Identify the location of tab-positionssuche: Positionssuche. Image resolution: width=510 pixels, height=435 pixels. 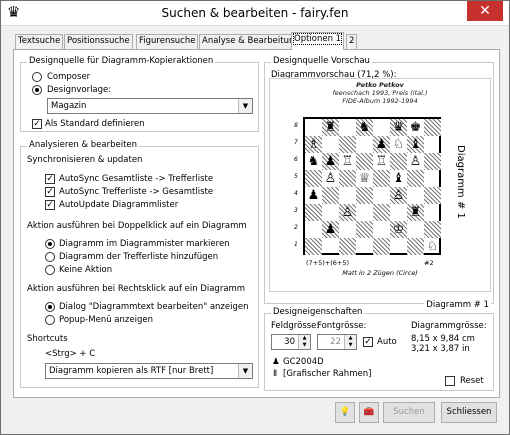
(98, 41).